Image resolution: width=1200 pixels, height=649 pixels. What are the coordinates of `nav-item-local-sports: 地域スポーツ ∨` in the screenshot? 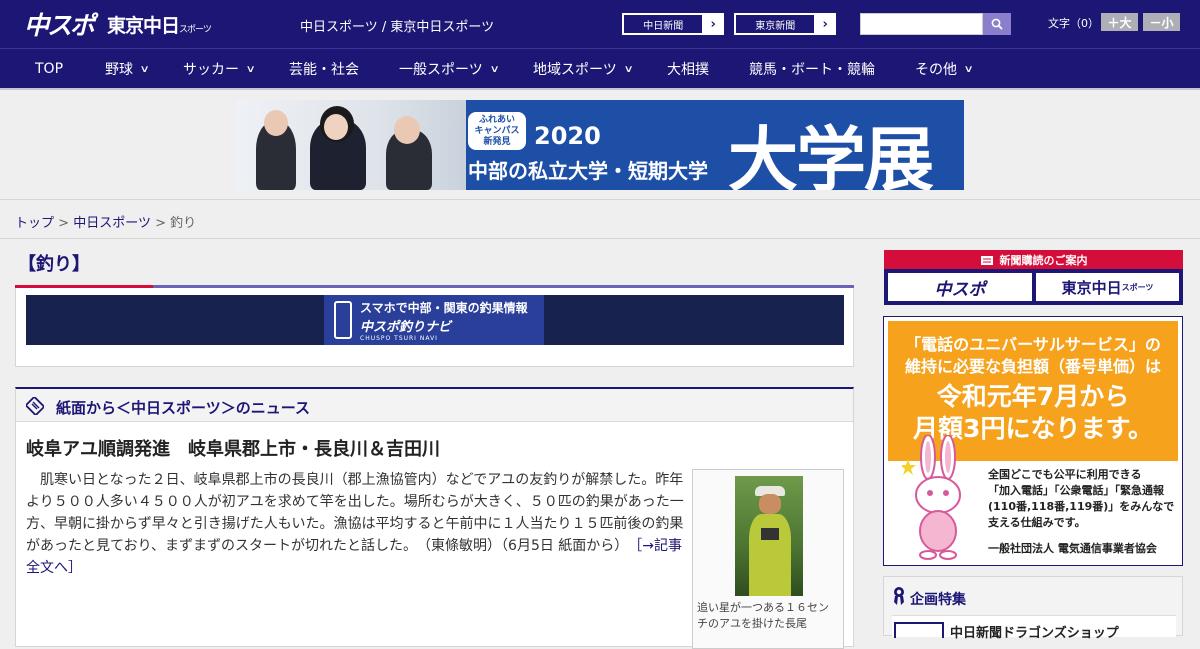 It's located at (583, 69).